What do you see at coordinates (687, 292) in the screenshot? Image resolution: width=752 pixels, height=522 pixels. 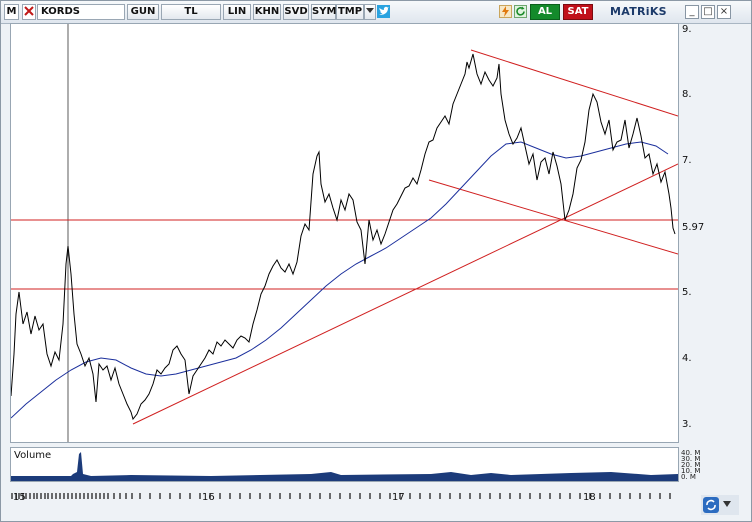 I see `y-tick-5: 5.` at bounding box center [687, 292].